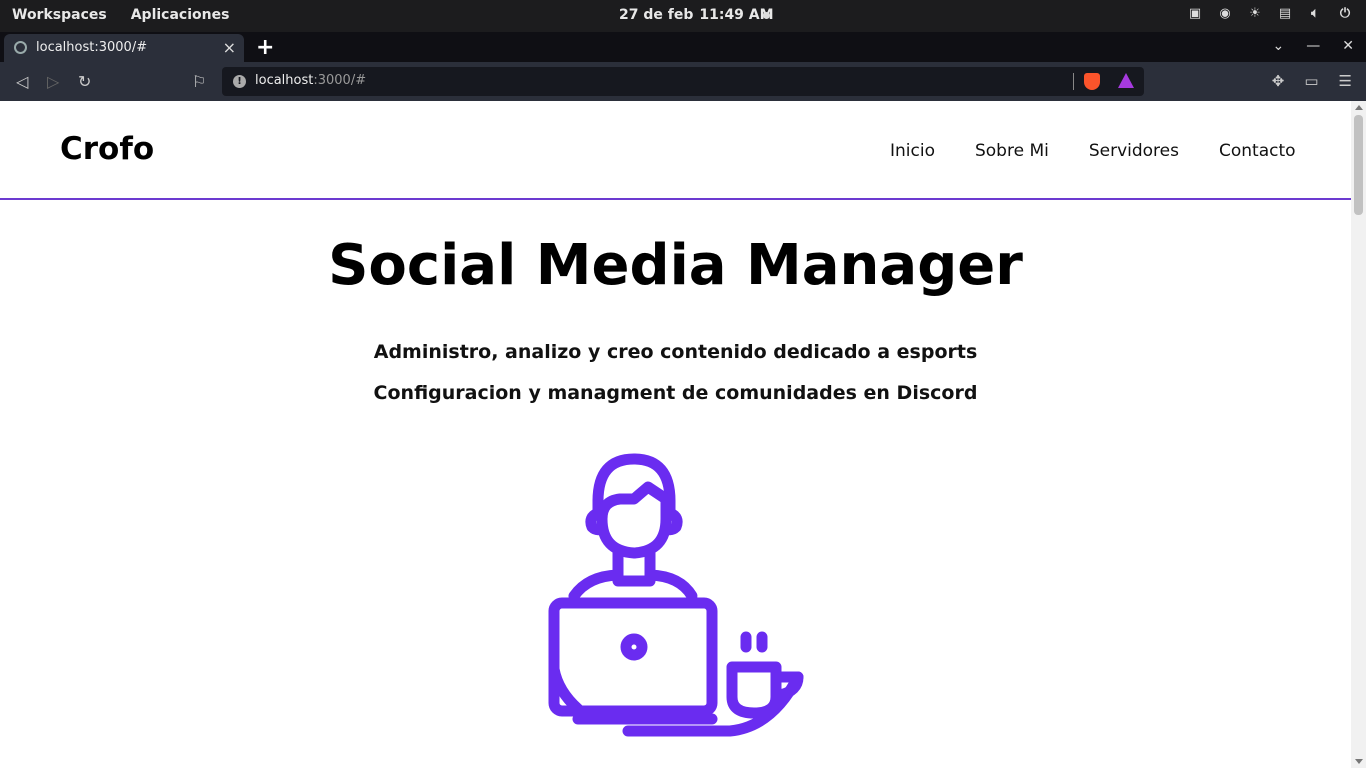 This screenshot has height=768, width=1366. Describe the element at coordinates (1073, 81) in the screenshot. I see `url-separator` at that location.